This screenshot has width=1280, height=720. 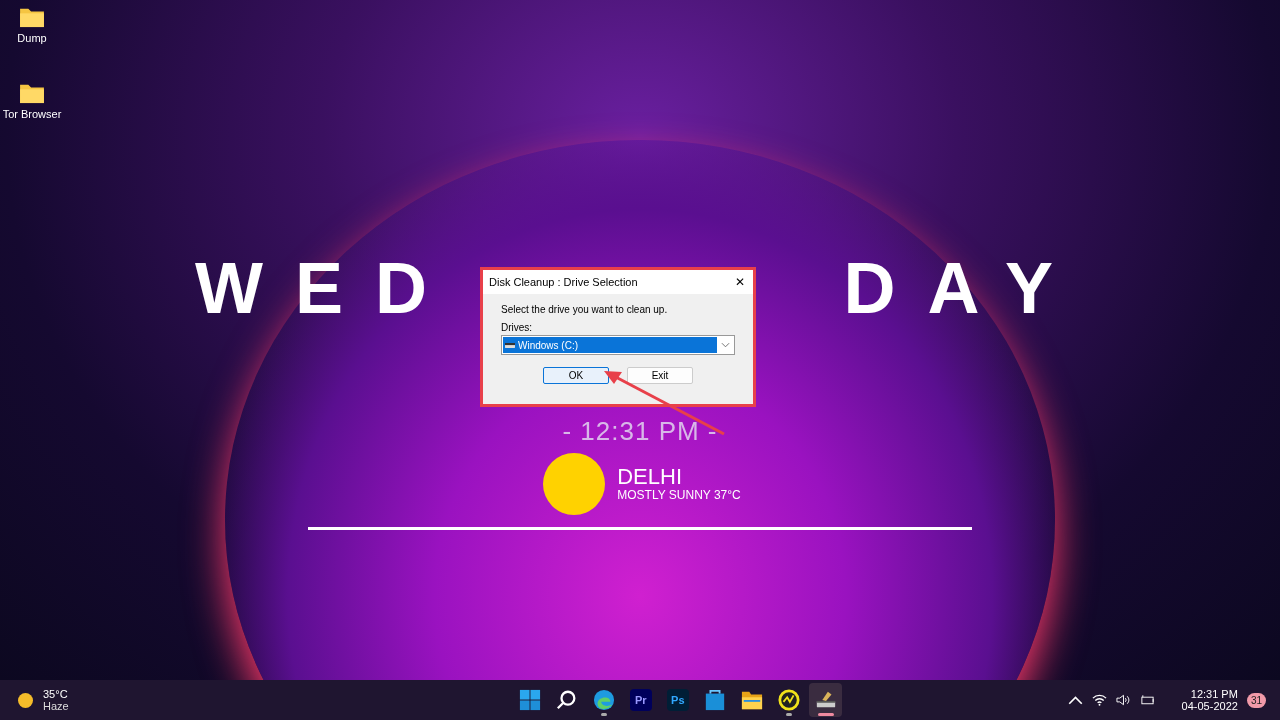 What do you see at coordinates (576, 375) in the screenshot?
I see `dialog-button: OK` at bounding box center [576, 375].